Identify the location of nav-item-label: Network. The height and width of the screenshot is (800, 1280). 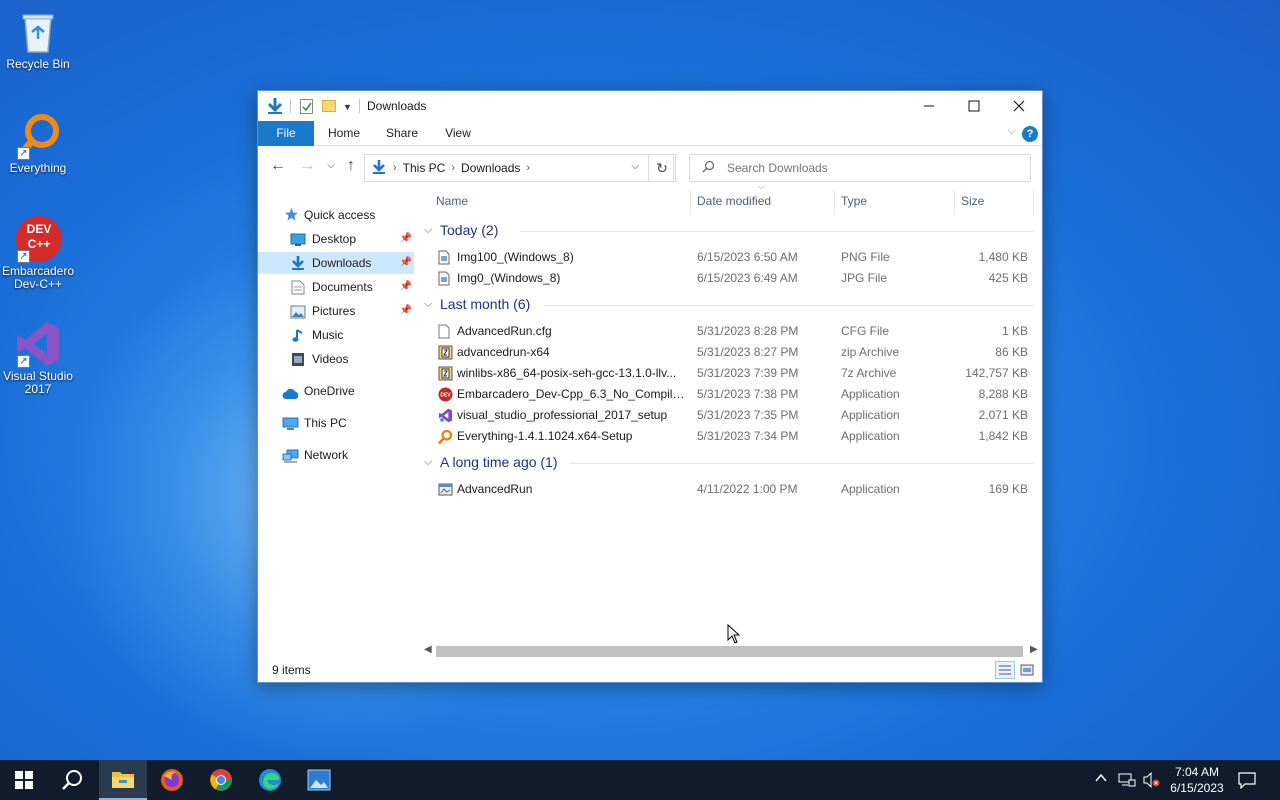
(326, 455).